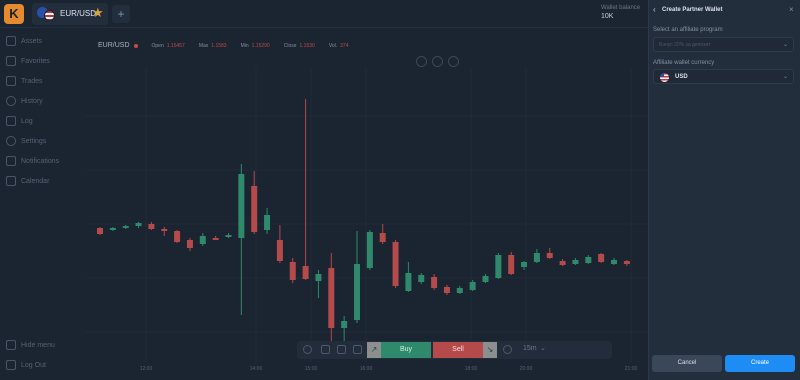 This screenshot has height=380, width=800. What do you see at coordinates (11, 61) in the screenshot?
I see `favorites-icon` at bounding box center [11, 61].